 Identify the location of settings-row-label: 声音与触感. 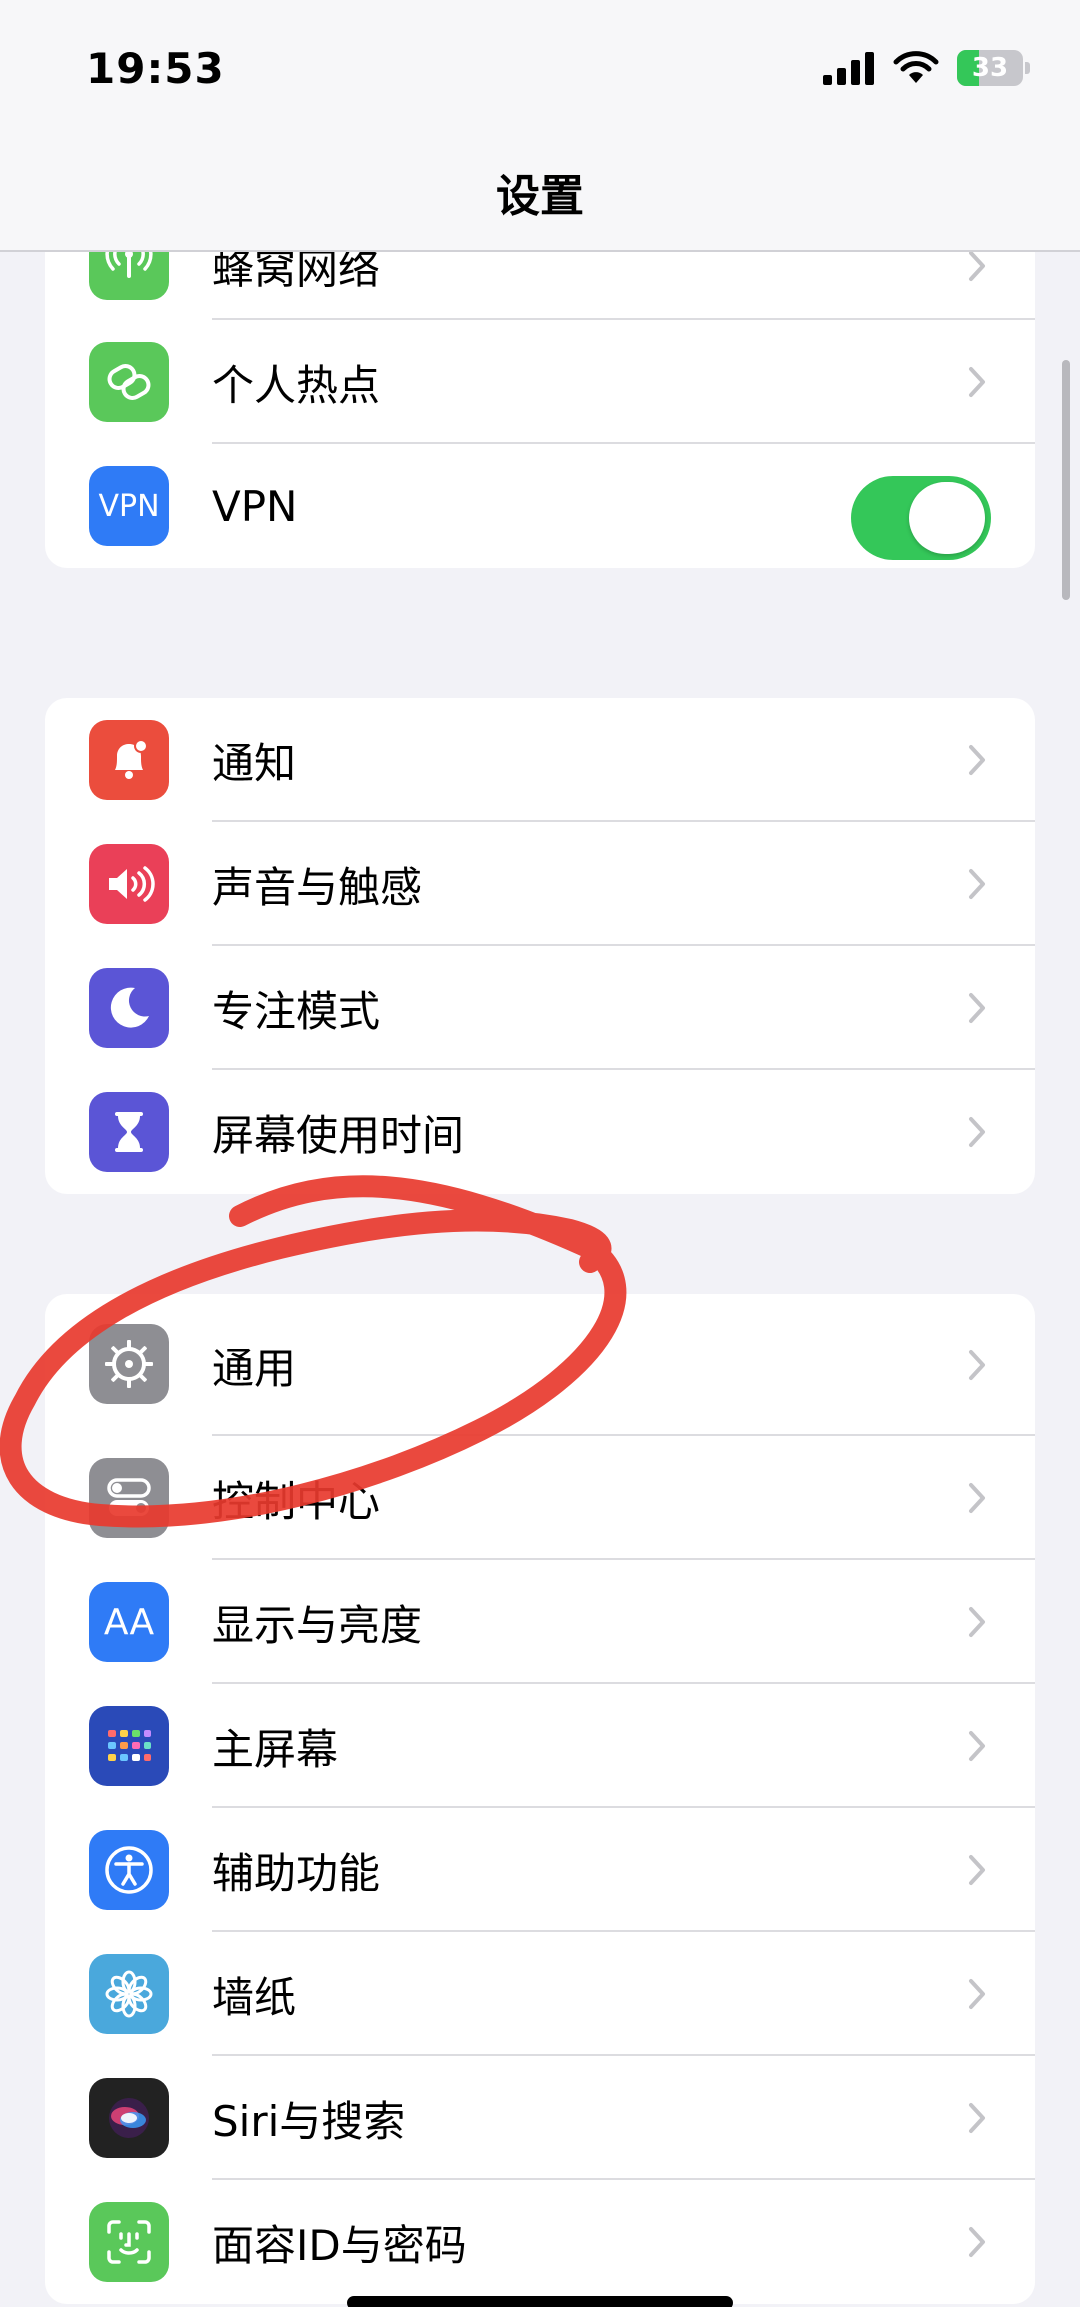
(317, 887).